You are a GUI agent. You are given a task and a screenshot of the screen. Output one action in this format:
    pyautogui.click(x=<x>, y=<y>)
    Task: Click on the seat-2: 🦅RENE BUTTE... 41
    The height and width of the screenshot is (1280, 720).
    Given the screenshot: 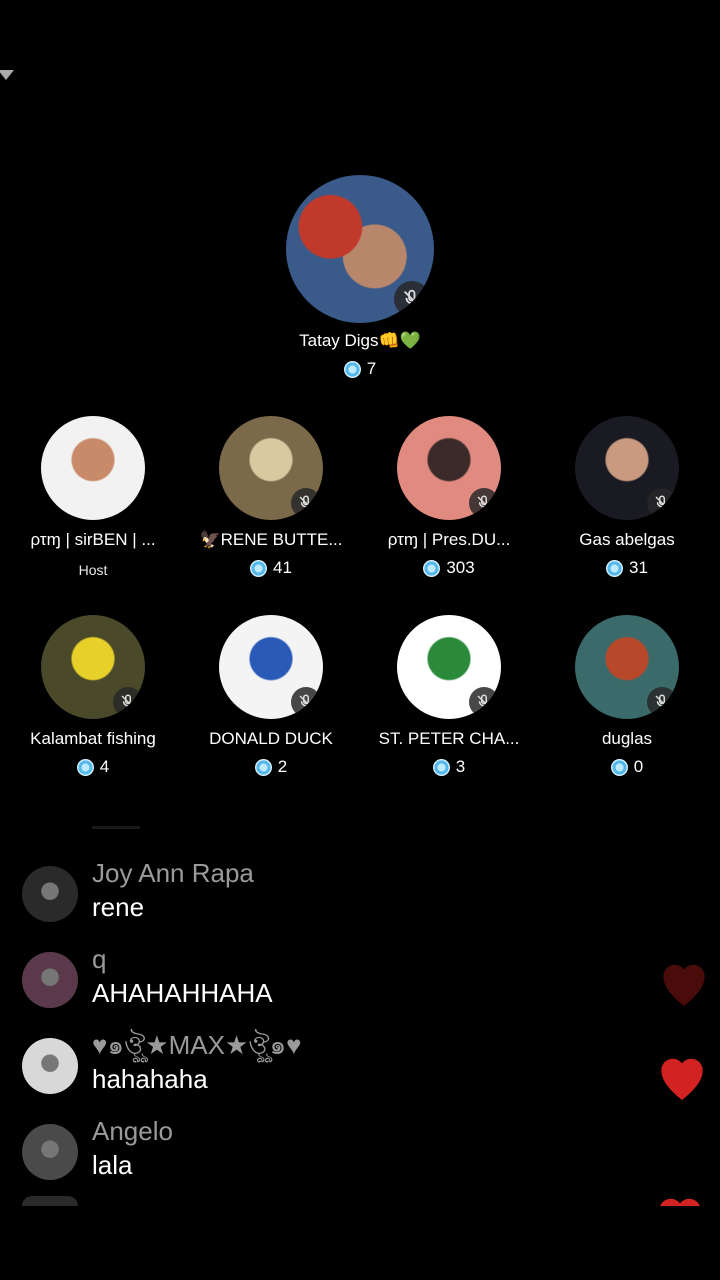 What is the action you would take?
    pyautogui.click(x=271, y=497)
    